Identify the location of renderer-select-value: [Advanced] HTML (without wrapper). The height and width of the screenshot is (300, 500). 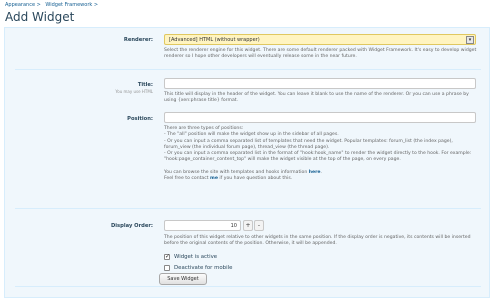
(214, 40).